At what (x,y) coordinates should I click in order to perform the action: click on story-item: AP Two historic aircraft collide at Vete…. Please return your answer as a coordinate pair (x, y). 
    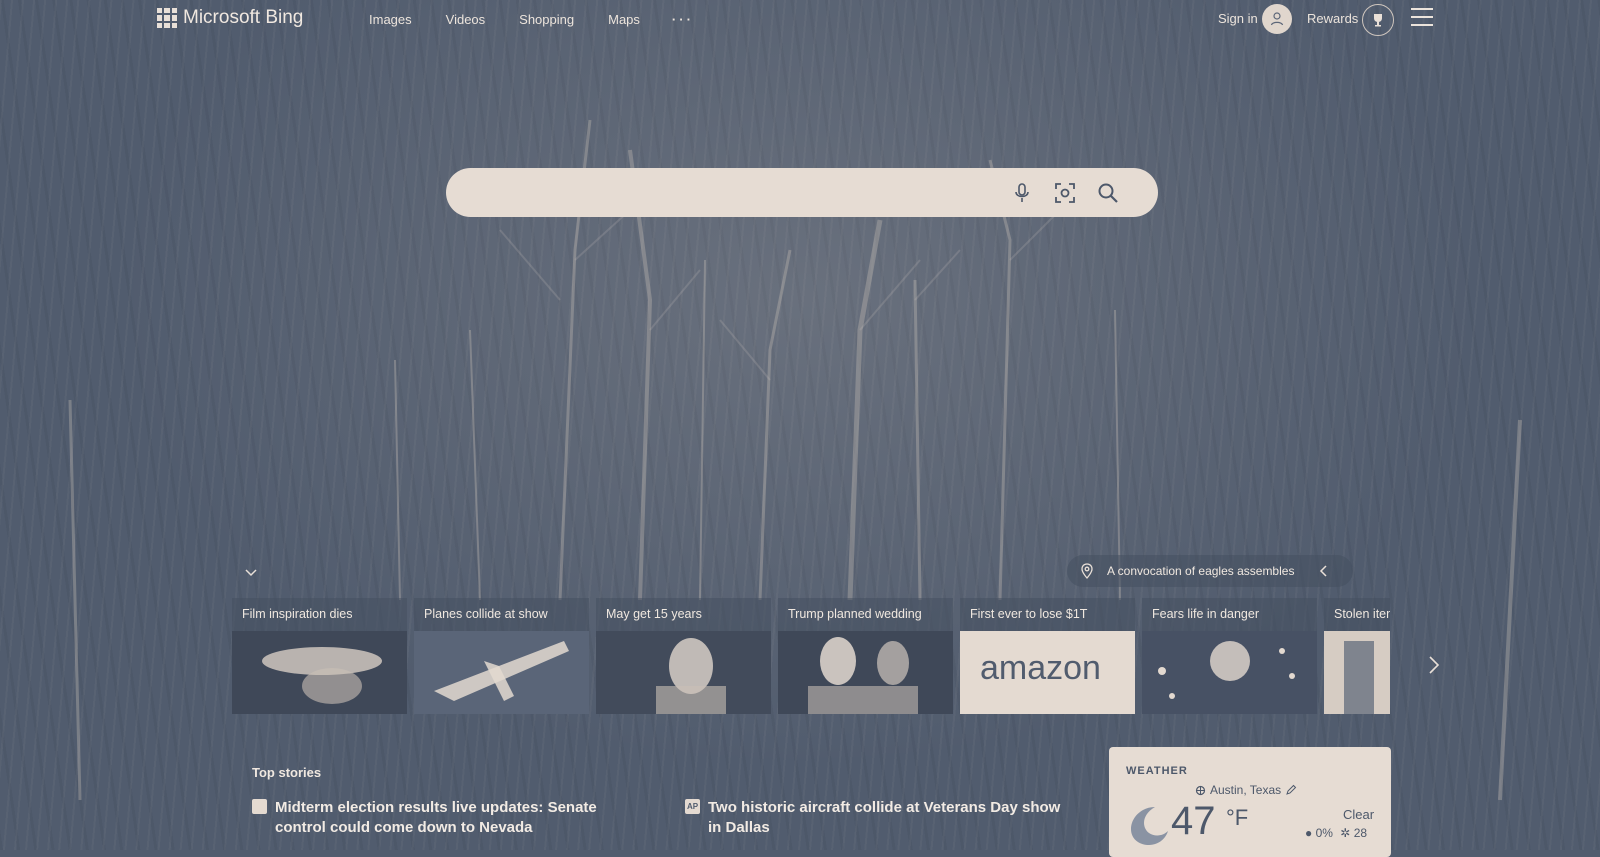
    Looking at the image, I should click on (876, 818).